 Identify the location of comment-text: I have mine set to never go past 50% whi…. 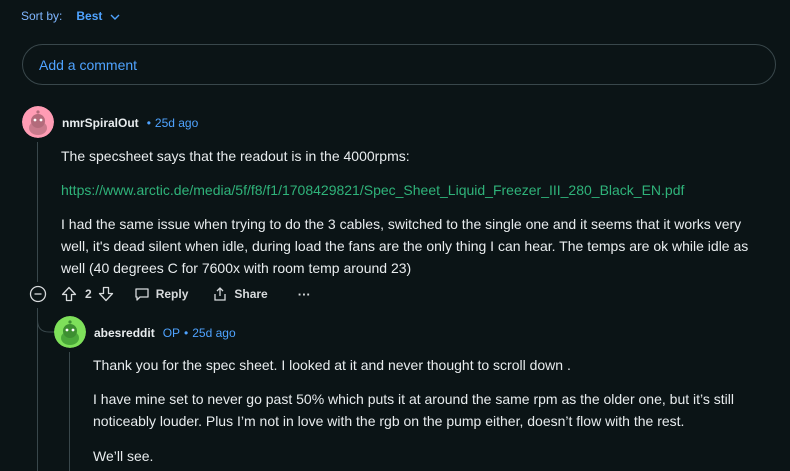
(413, 410).